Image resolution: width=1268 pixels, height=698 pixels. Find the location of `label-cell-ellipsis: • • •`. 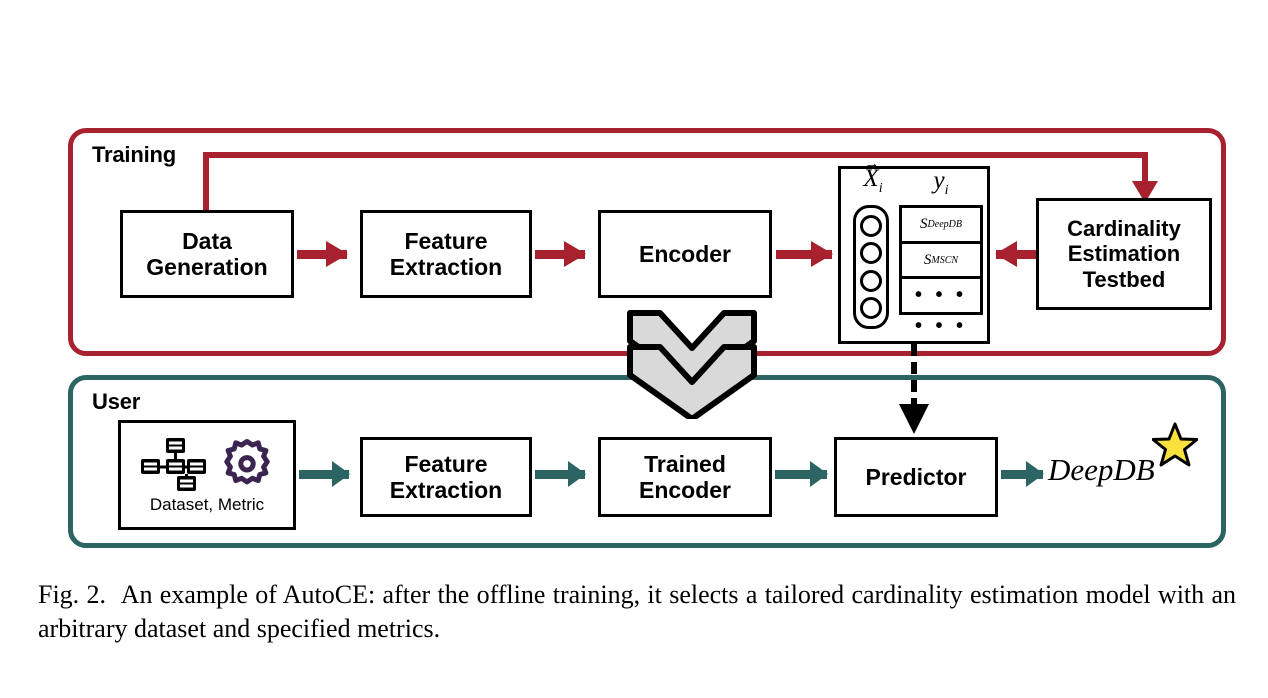

label-cell-ellipsis: • • • is located at coordinates (941, 295).